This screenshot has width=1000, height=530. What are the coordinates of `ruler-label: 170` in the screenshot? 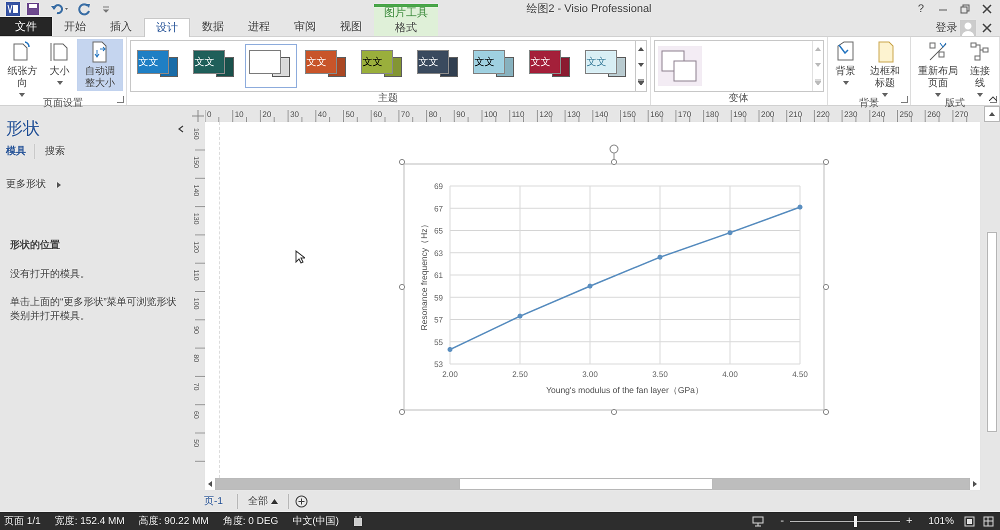 It's located at (685, 114).